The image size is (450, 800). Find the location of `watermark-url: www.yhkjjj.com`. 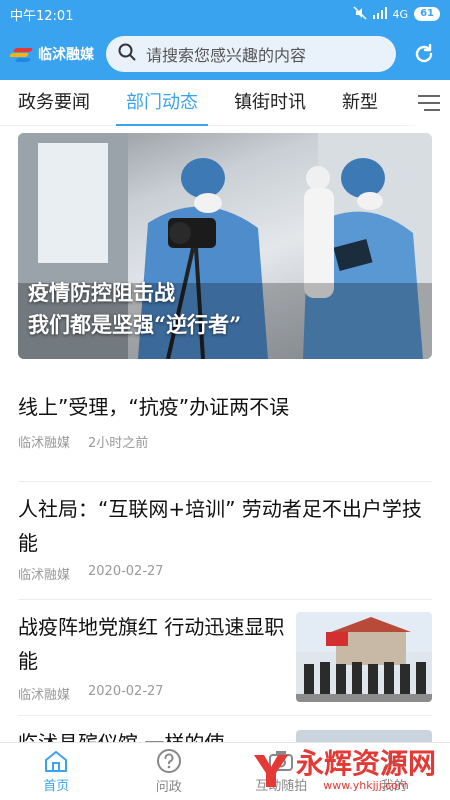

watermark-url: www.yhkjjj.com is located at coordinates (366, 785).